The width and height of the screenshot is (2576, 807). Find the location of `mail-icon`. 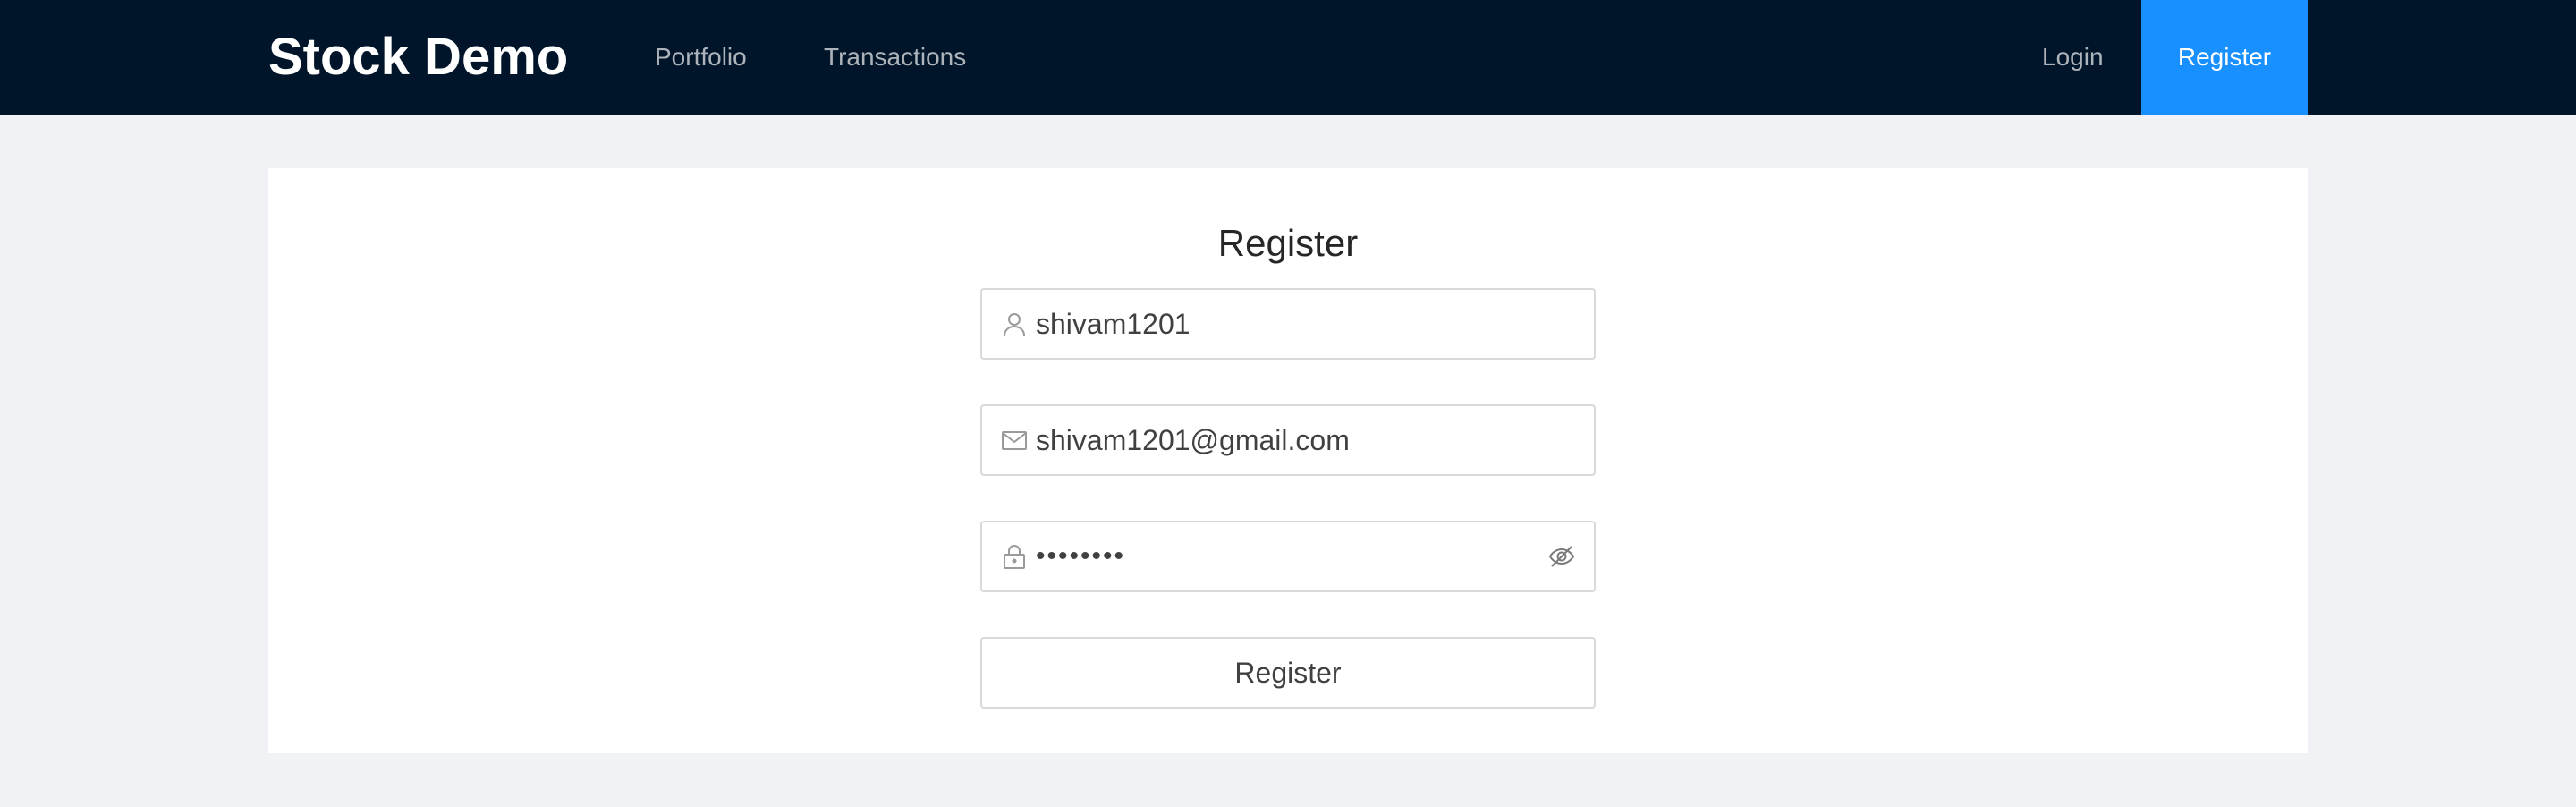

mail-icon is located at coordinates (1014, 440).